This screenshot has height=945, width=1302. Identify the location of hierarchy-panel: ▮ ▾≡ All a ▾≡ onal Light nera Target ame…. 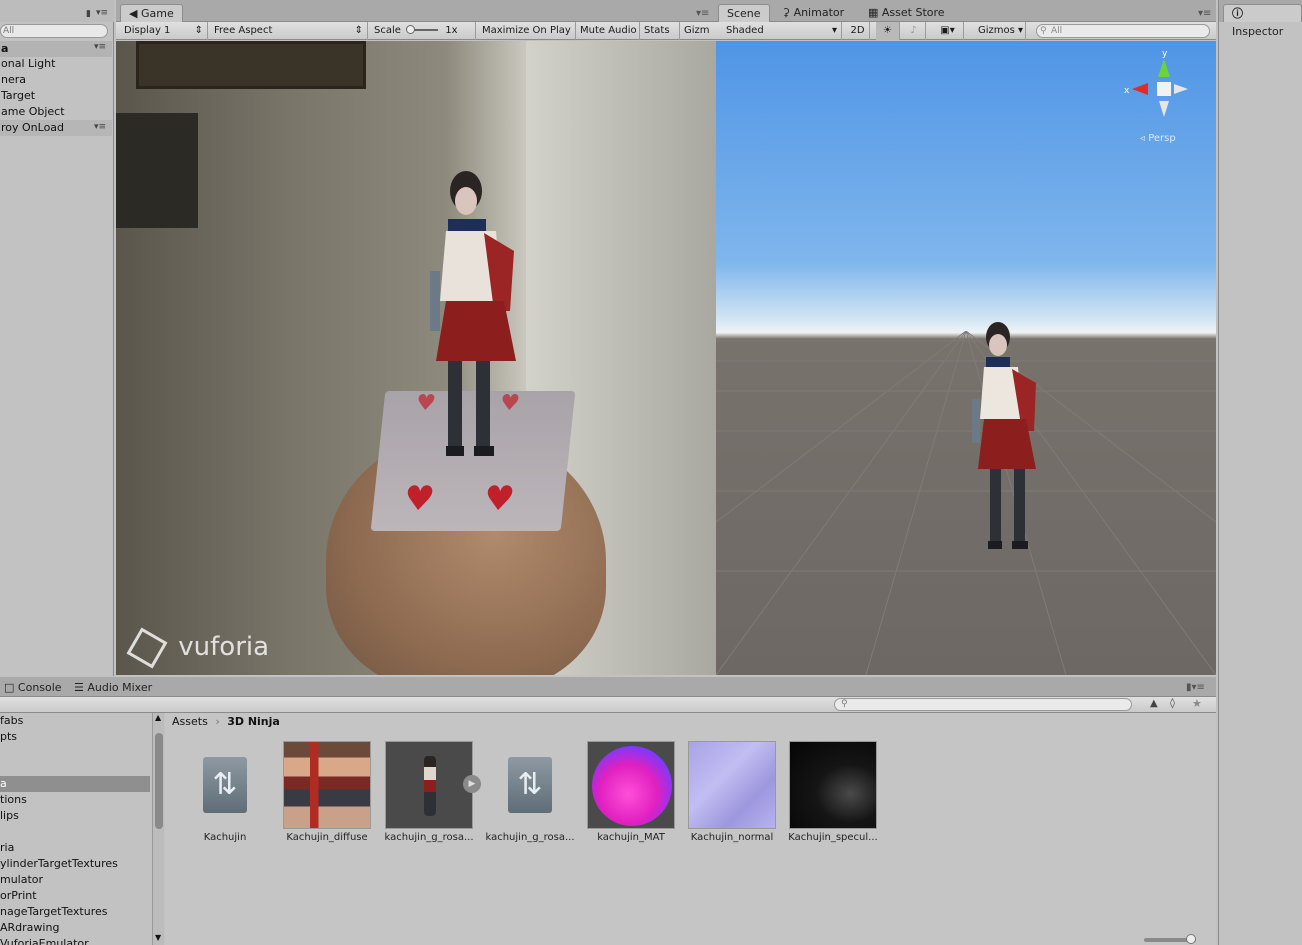
(57, 338).